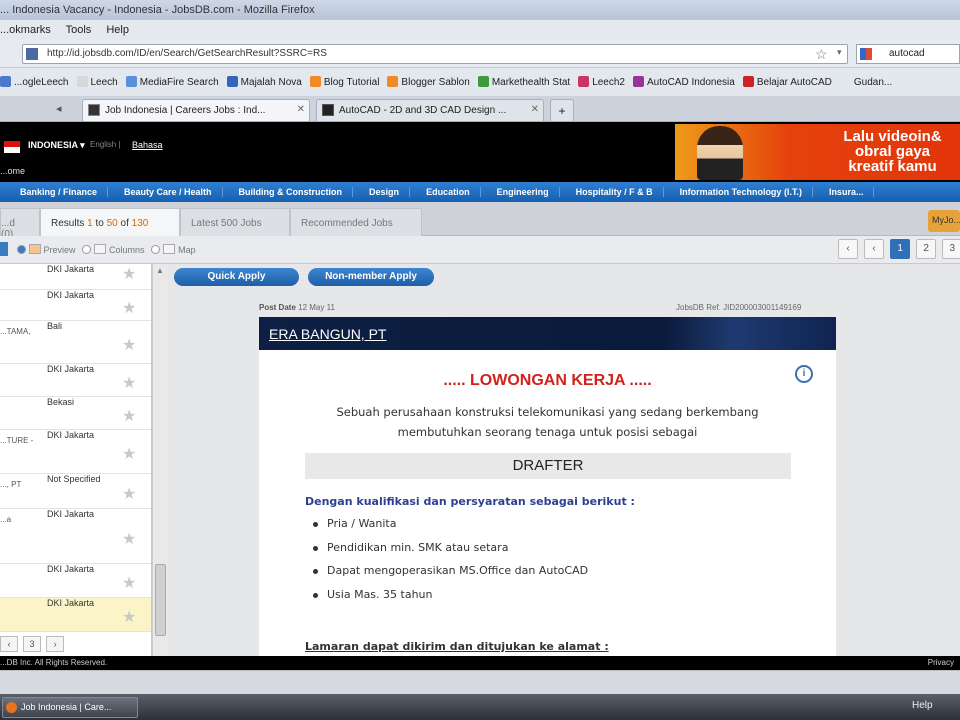 The height and width of the screenshot is (720, 960). What do you see at coordinates (926, 249) in the screenshot?
I see `pager-page-2: 2` at bounding box center [926, 249].